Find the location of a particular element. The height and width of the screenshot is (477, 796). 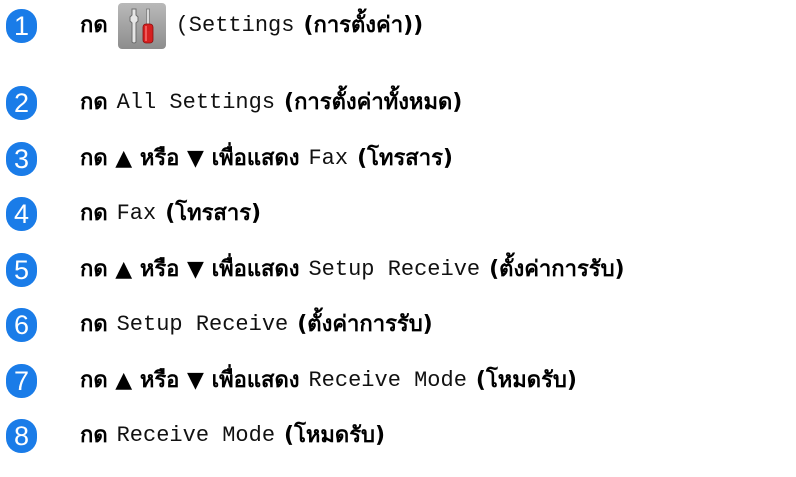

step-number-badge: 2 is located at coordinates (21, 103).